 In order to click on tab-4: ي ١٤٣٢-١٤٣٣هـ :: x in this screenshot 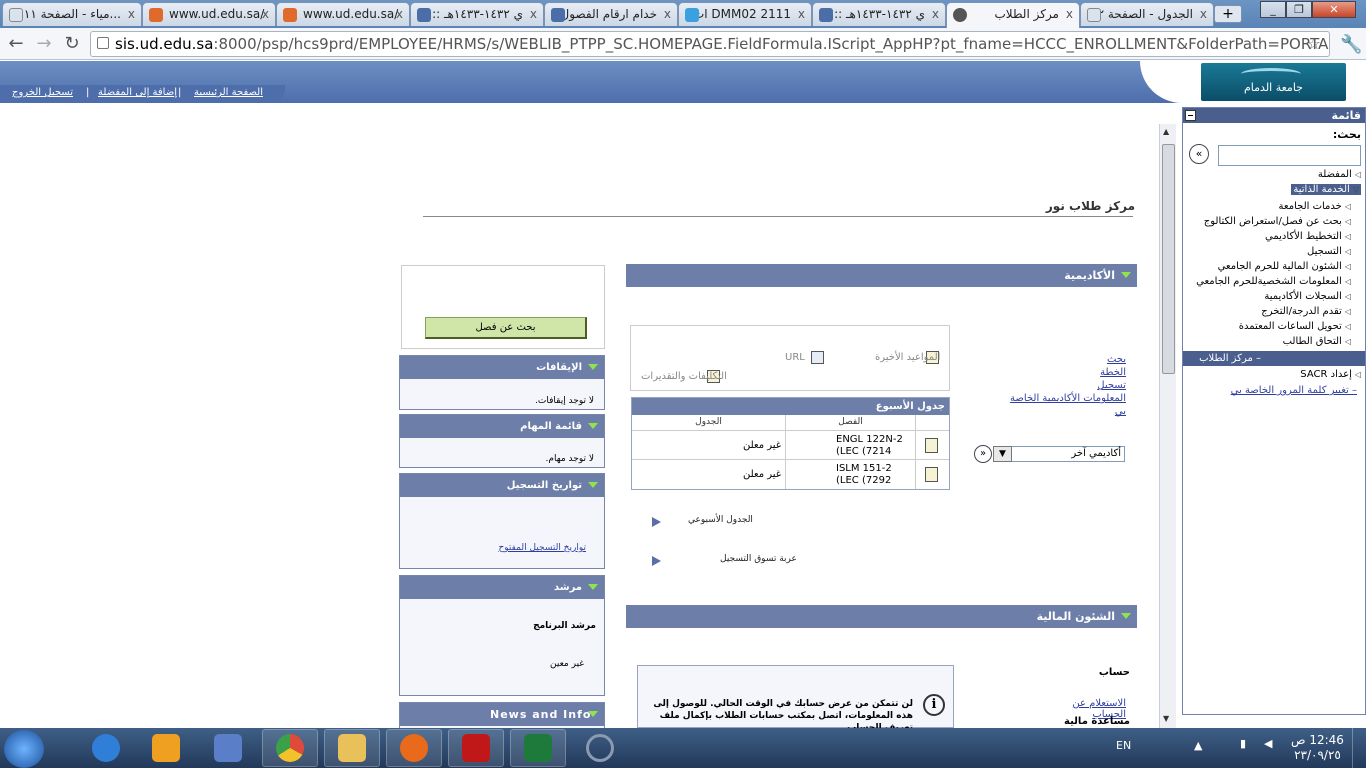, I will do `click(477, 14)`.